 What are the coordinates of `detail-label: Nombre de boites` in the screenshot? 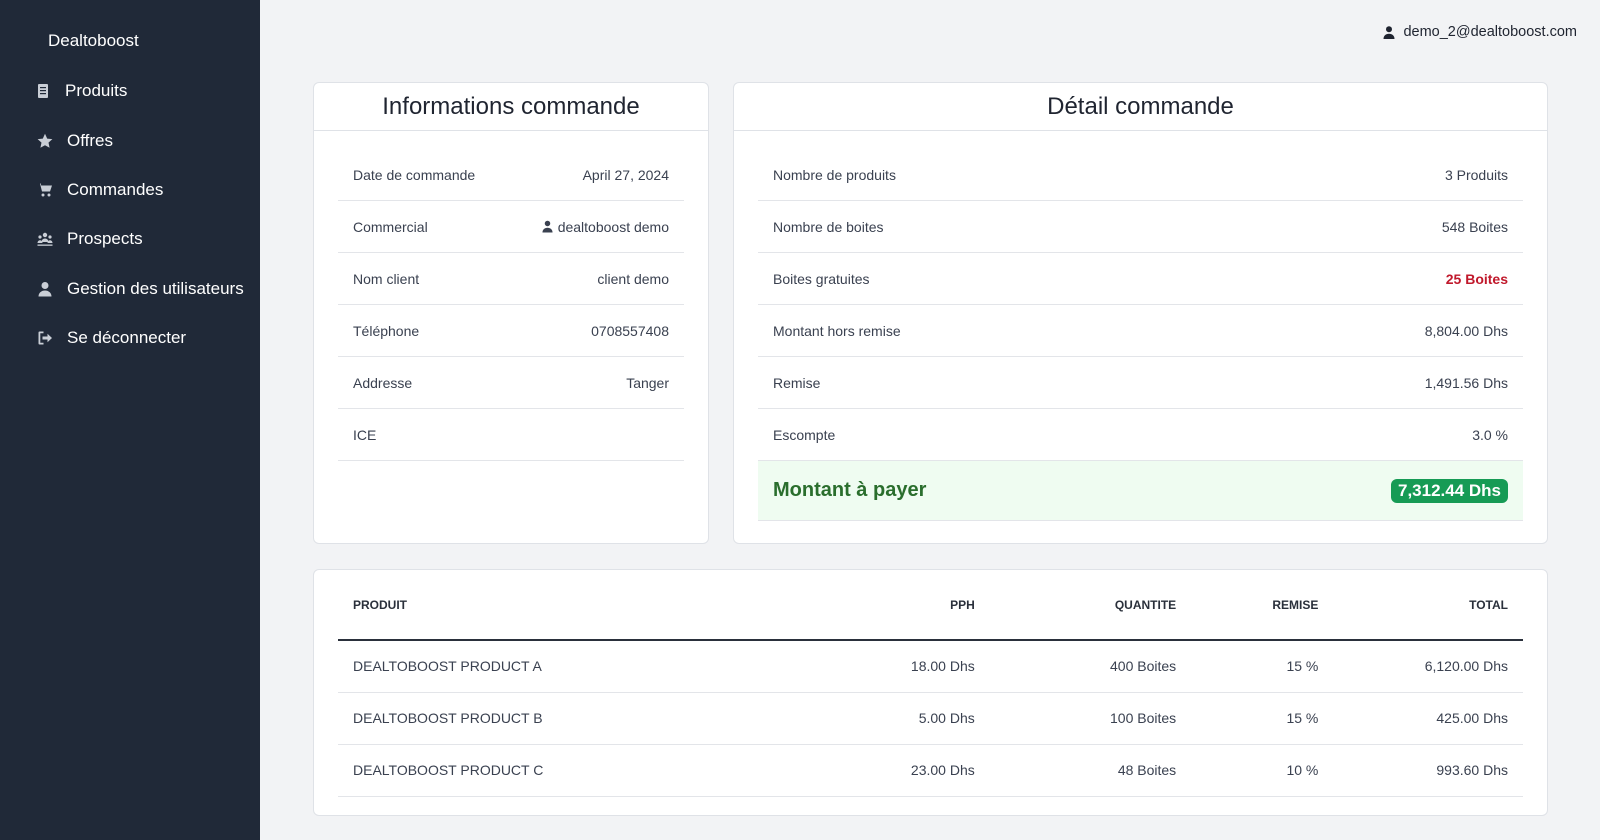 It's located at (828, 226).